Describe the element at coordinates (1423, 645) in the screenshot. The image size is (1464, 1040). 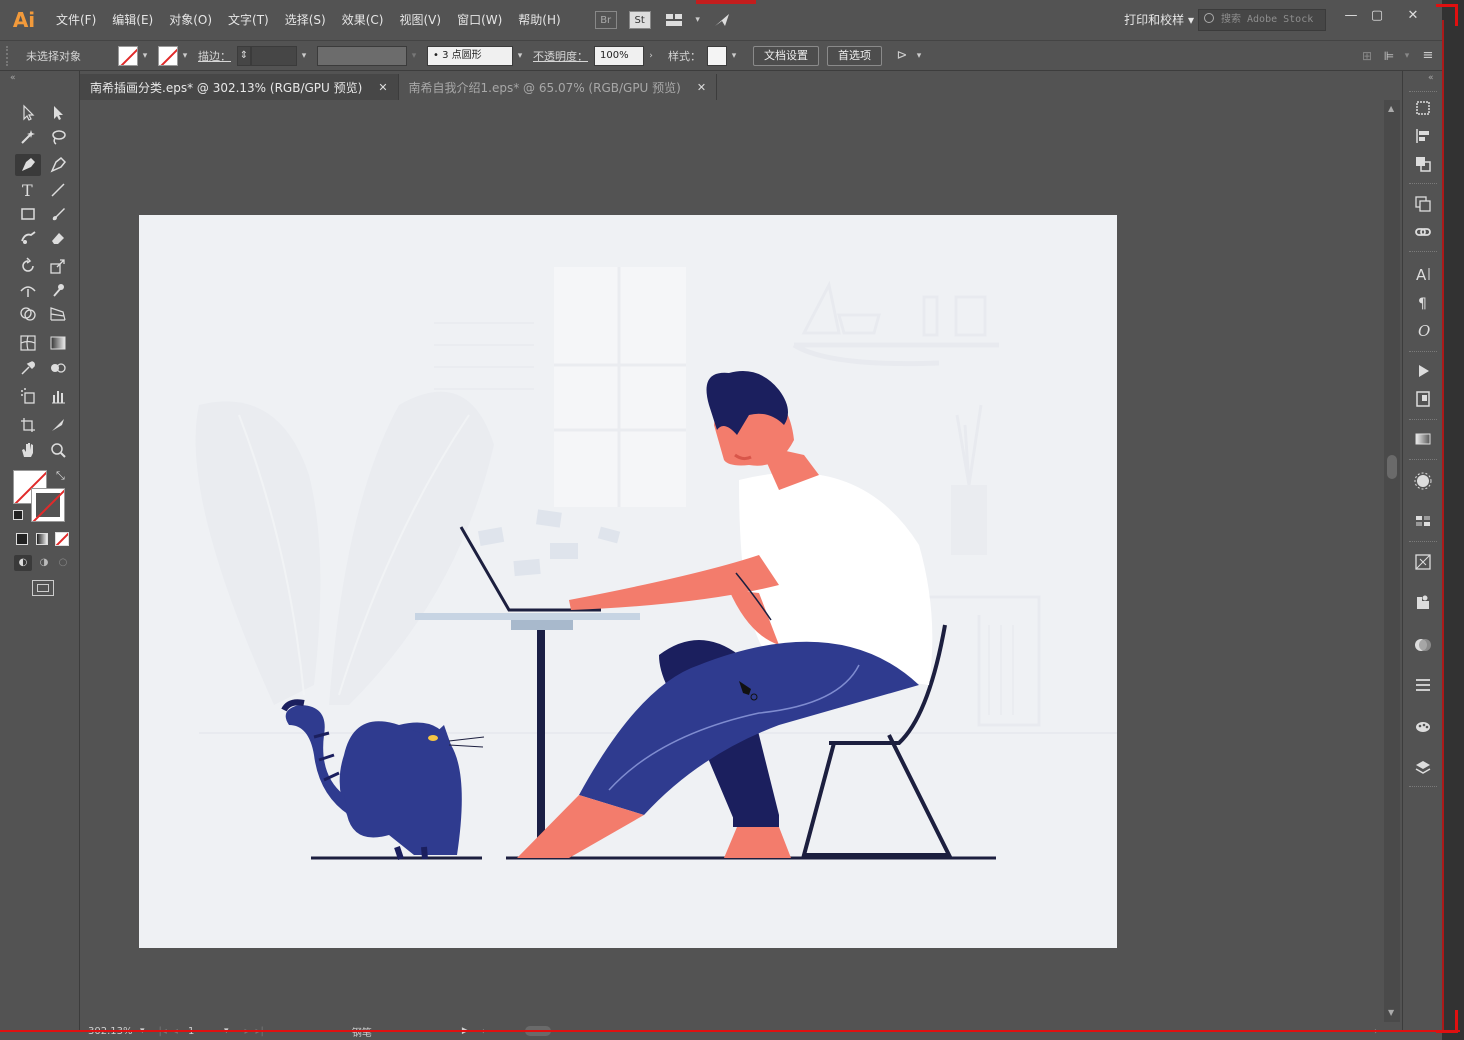
I see `transparency-panel-icon` at that location.